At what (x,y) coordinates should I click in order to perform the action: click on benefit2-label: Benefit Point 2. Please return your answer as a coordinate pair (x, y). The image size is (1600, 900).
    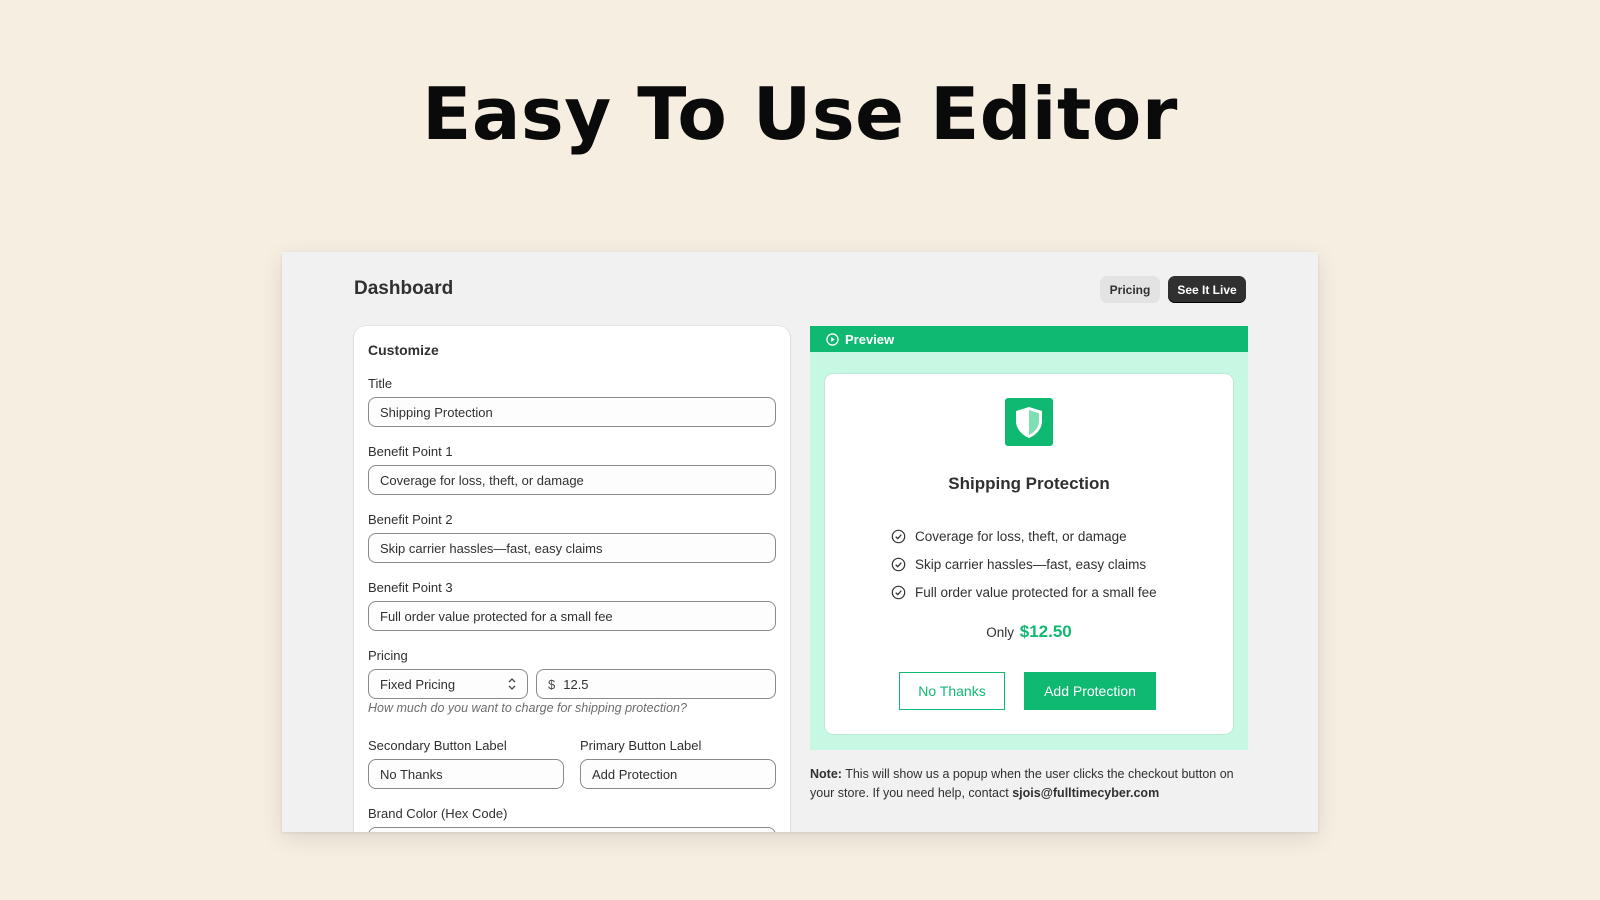
    Looking at the image, I should click on (410, 519).